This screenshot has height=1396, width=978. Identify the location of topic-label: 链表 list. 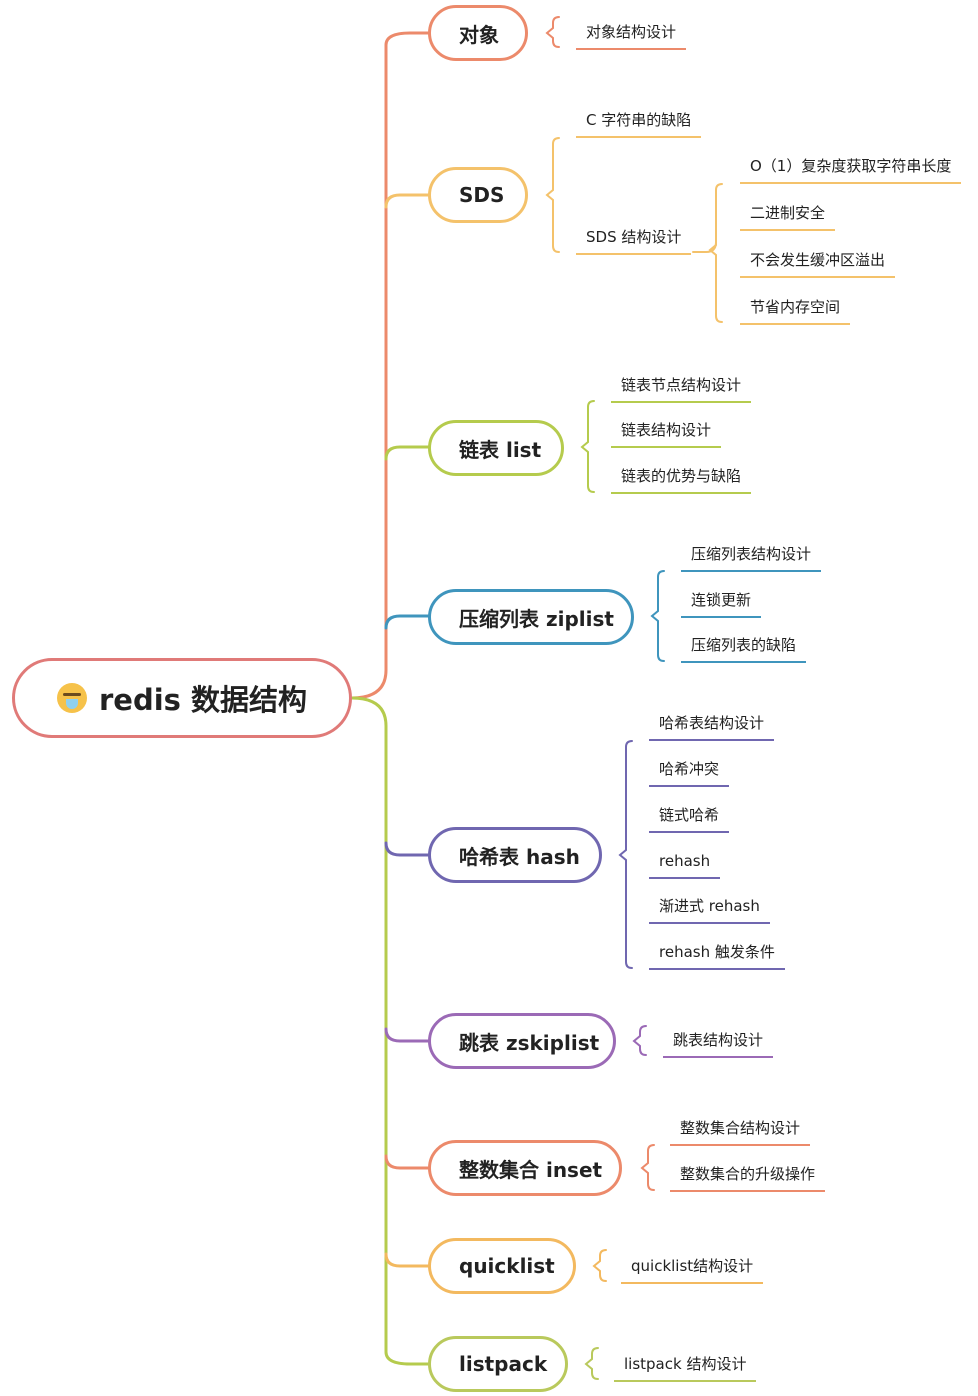
(500, 449).